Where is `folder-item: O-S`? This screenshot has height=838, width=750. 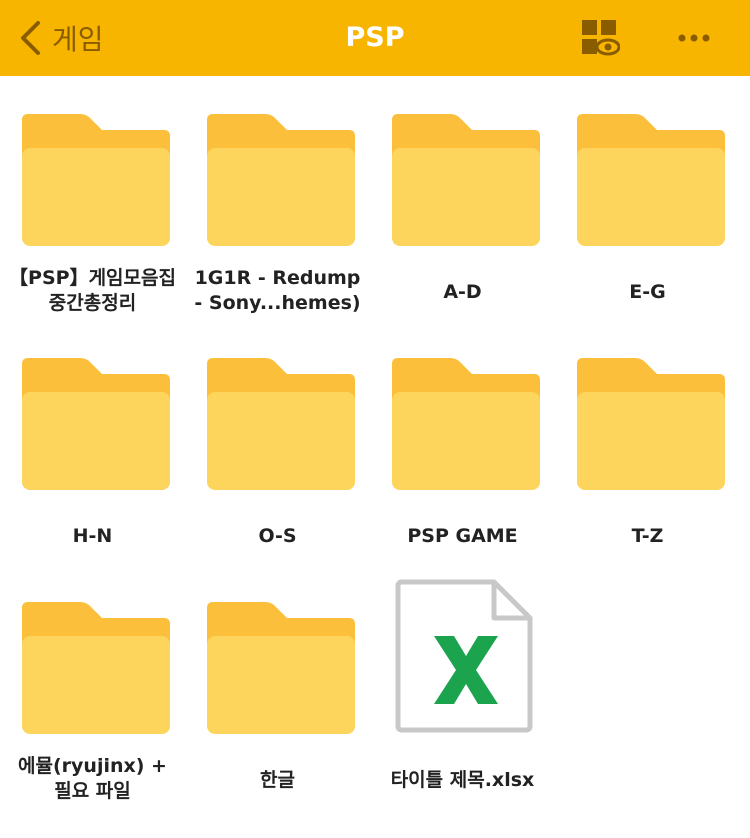 folder-item: O-S is located at coordinates (277, 440).